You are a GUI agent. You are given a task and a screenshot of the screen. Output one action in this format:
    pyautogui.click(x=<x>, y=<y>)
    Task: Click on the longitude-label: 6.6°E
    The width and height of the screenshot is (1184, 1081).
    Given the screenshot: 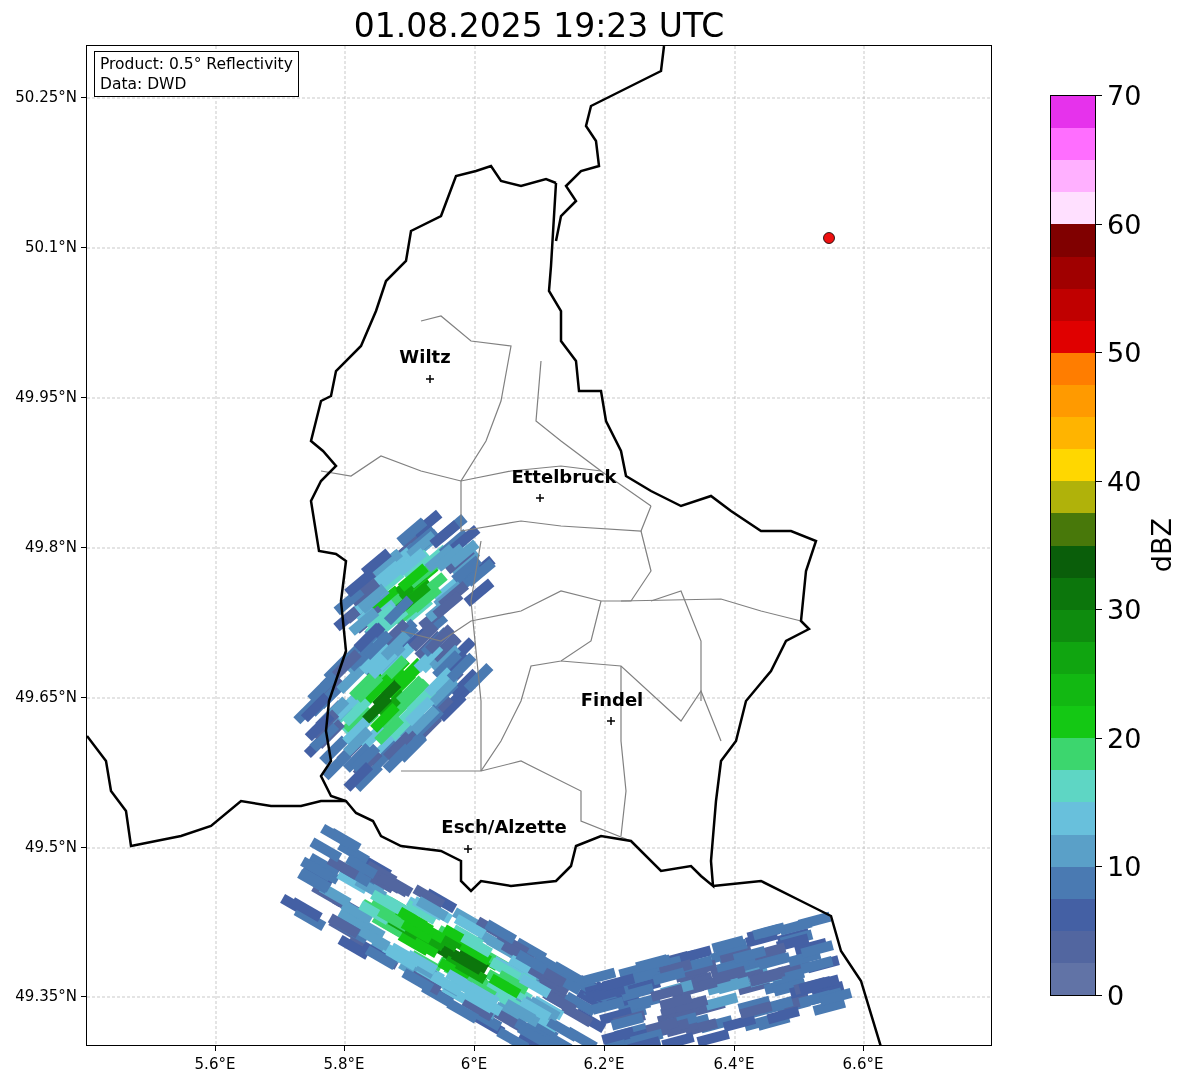 What is the action you would take?
    pyautogui.click(x=863, y=1064)
    